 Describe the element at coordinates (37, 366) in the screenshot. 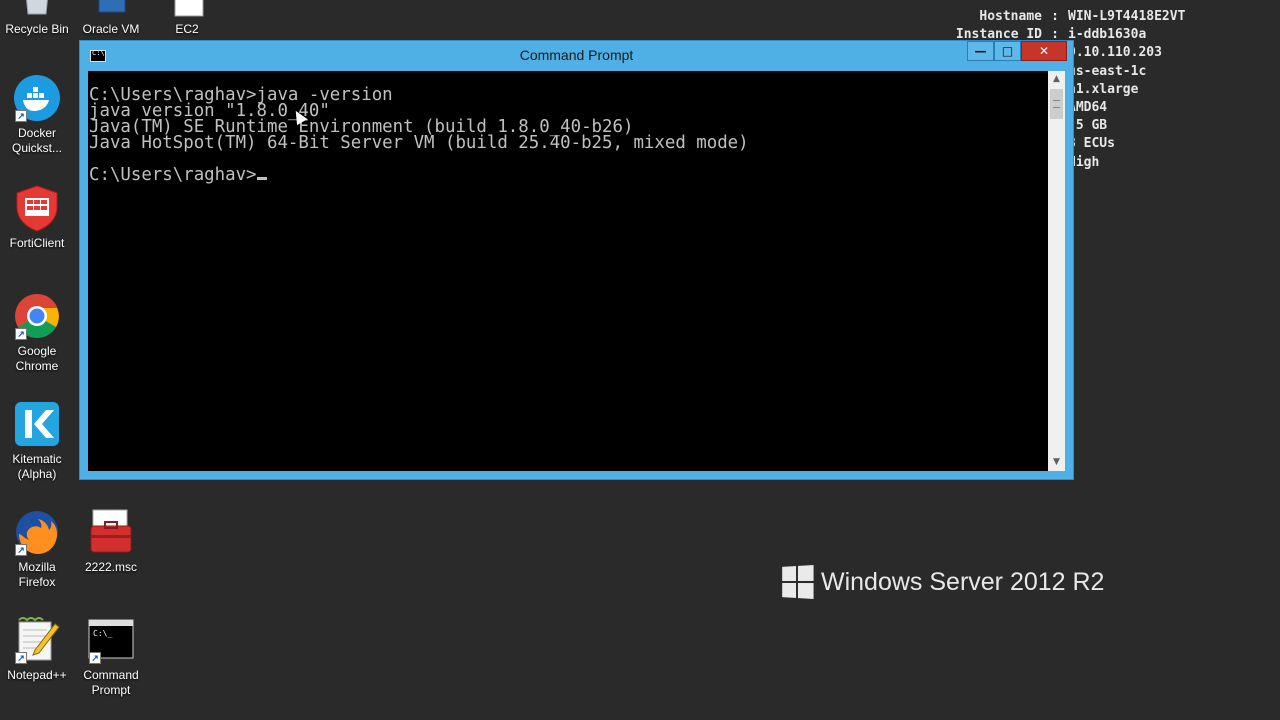

I see `icon-label: Chrome` at that location.